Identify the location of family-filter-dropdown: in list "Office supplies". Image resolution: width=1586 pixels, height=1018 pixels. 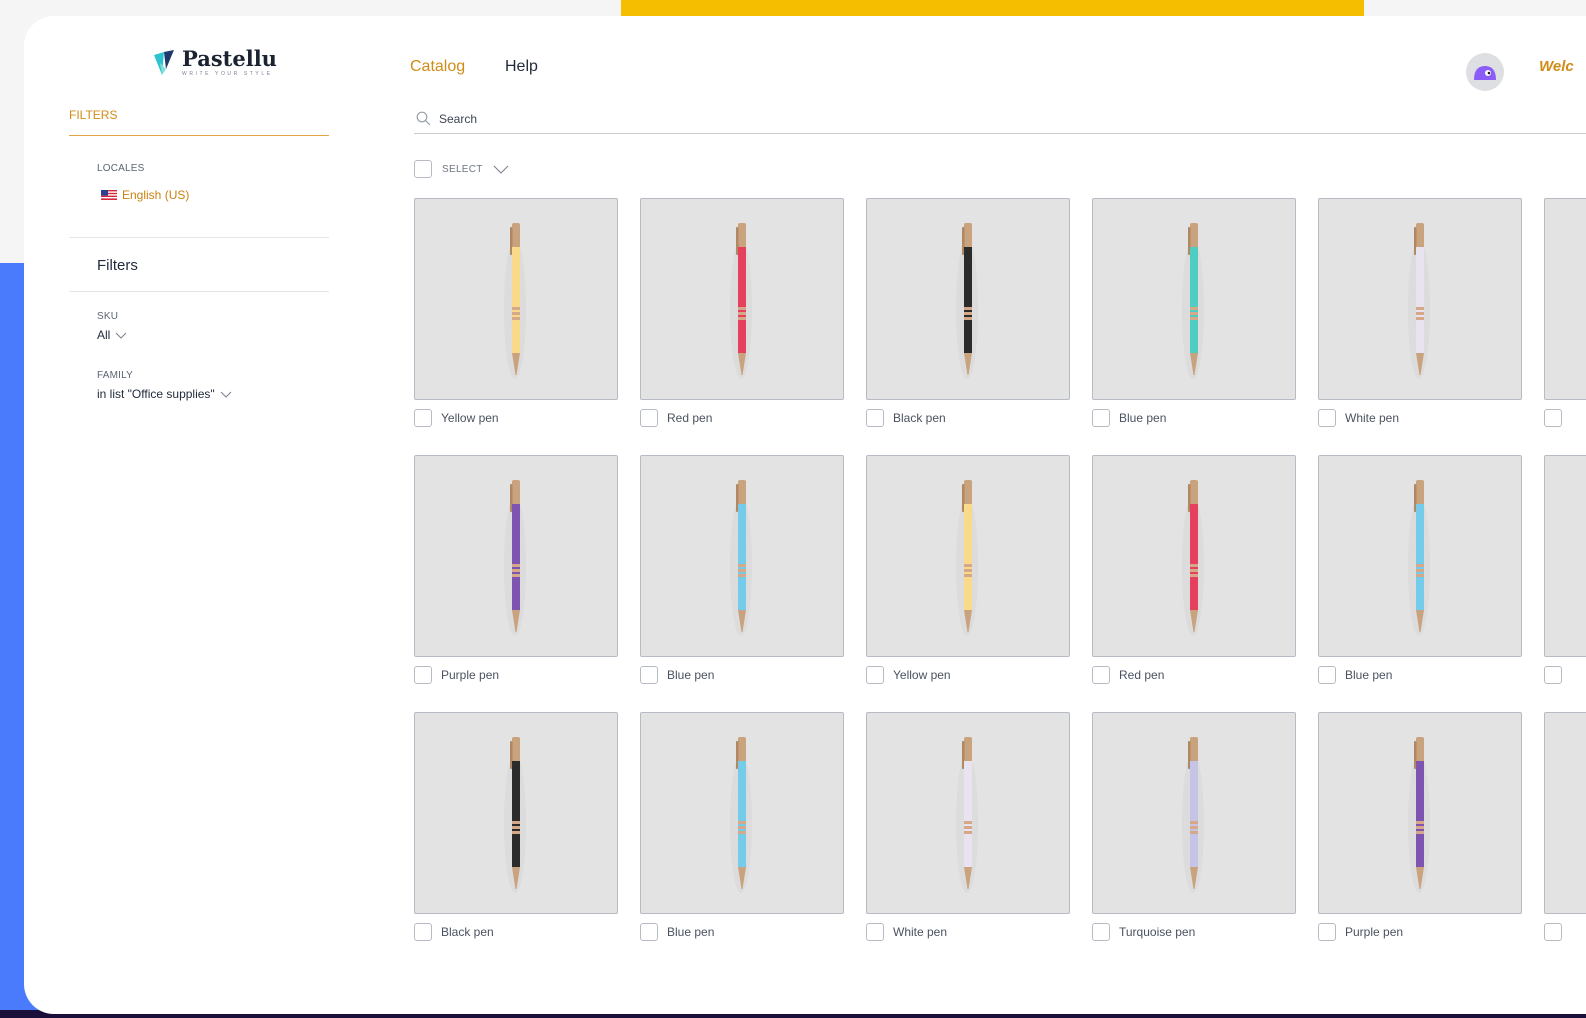
(164, 394).